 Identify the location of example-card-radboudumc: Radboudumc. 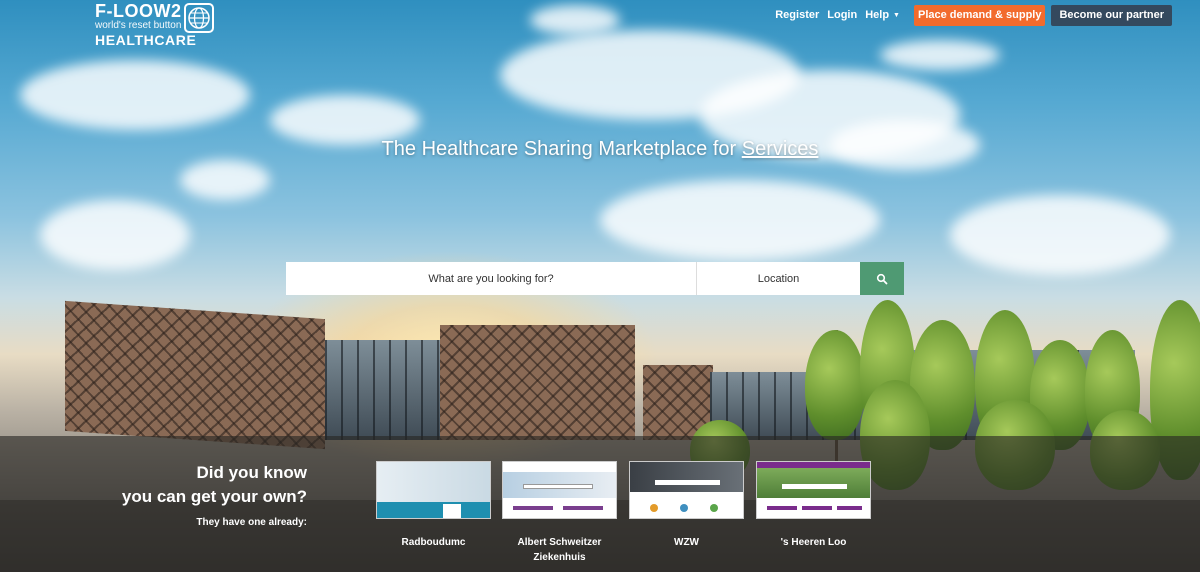
(433, 505).